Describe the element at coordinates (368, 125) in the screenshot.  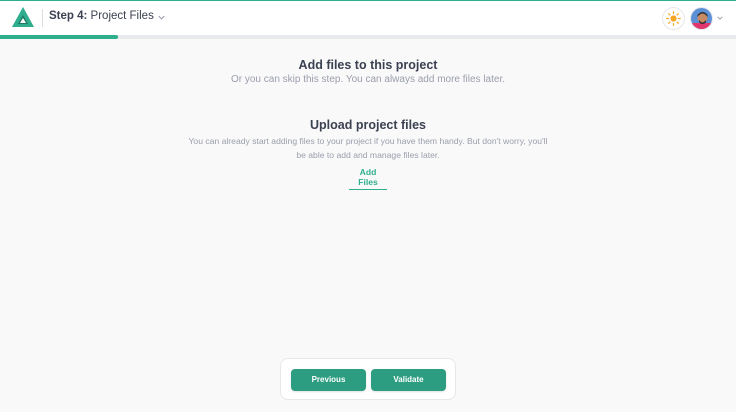
I see `upload-section-title: Upload project files` at that location.